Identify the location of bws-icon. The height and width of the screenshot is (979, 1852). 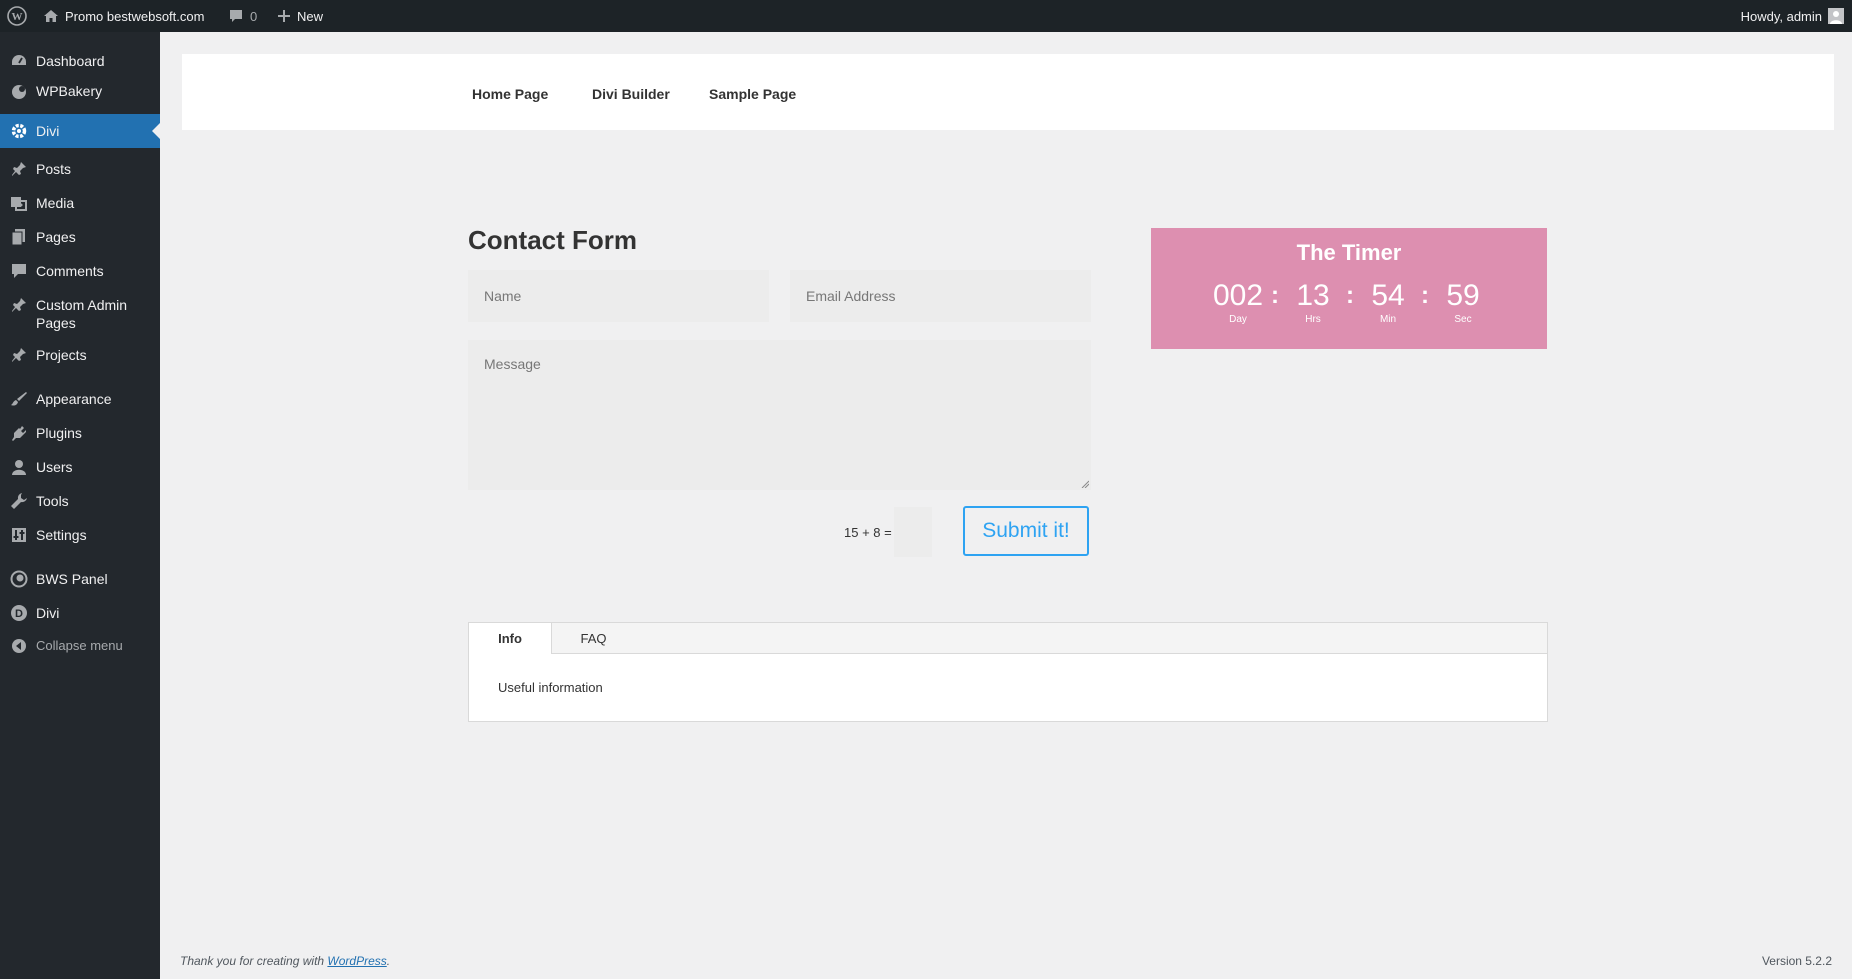
(19, 579).